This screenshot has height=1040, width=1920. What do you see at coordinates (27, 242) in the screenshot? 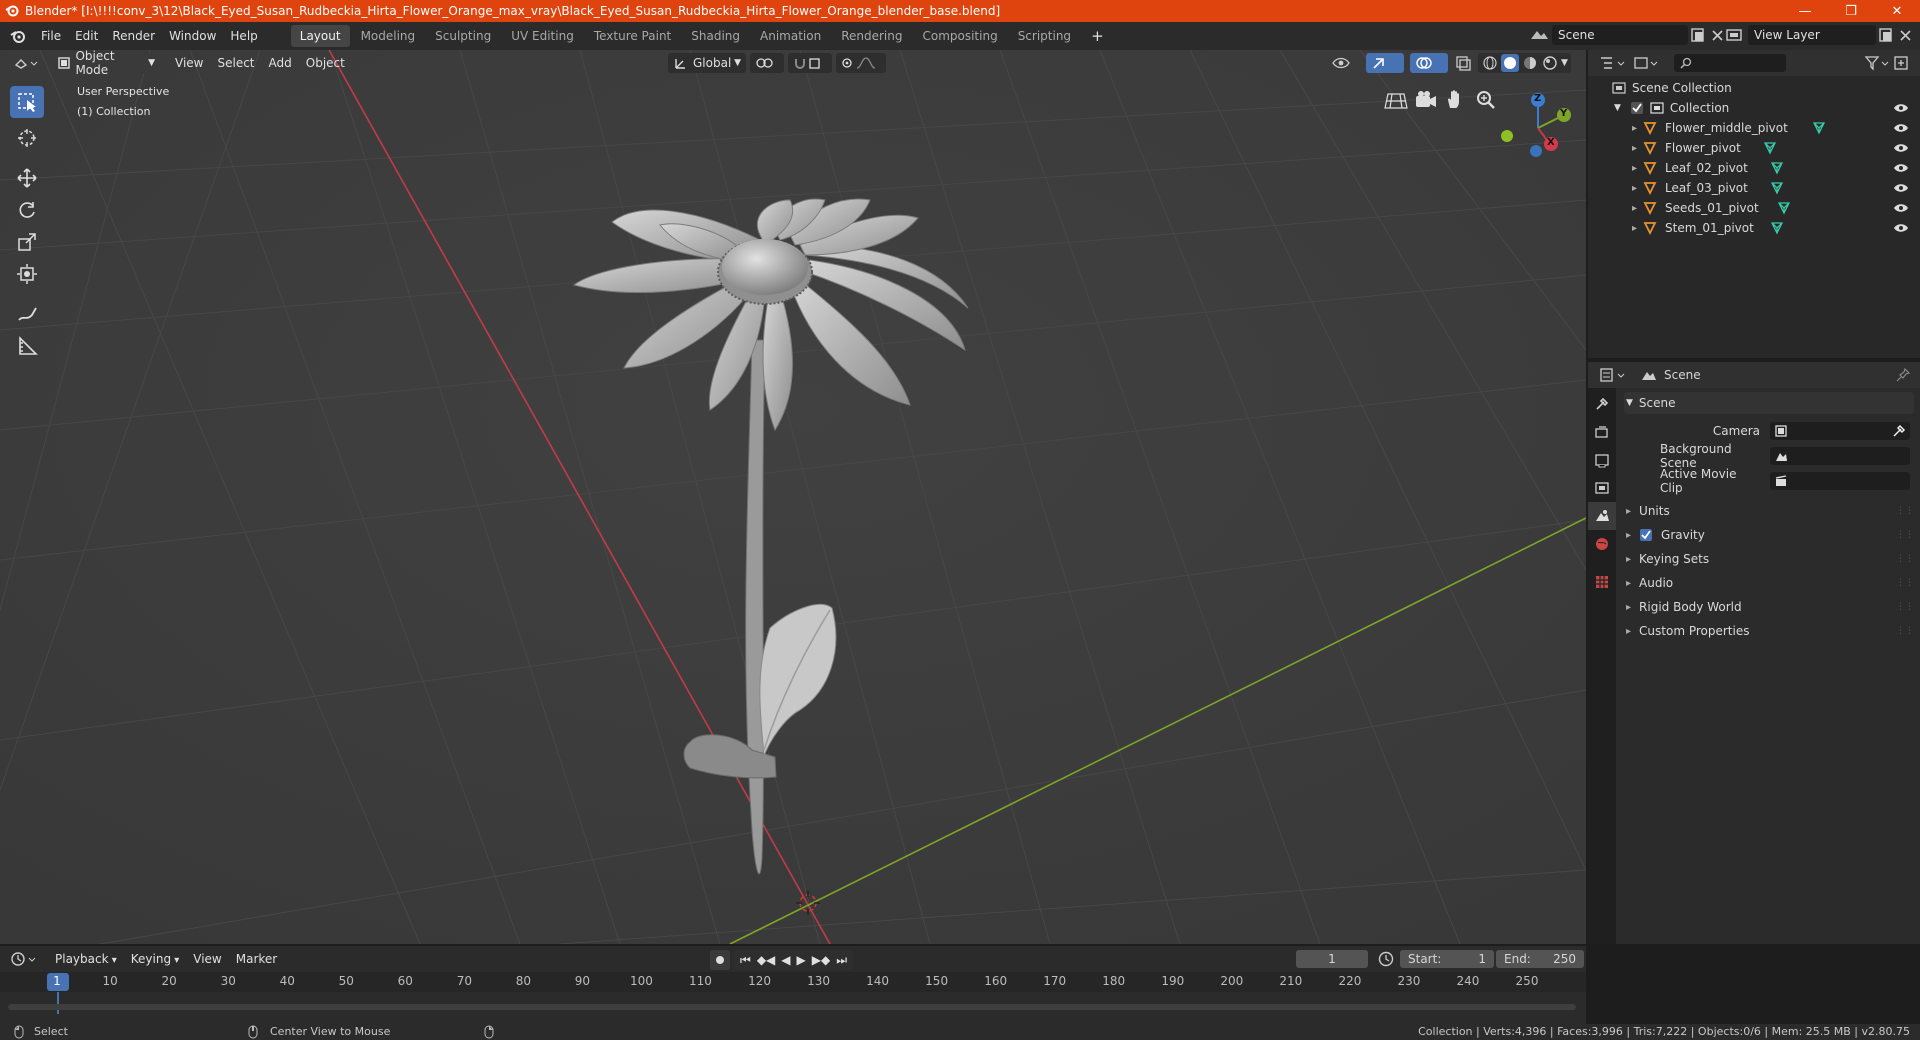
I see `scale-tool` at bounding box center [27, 242].